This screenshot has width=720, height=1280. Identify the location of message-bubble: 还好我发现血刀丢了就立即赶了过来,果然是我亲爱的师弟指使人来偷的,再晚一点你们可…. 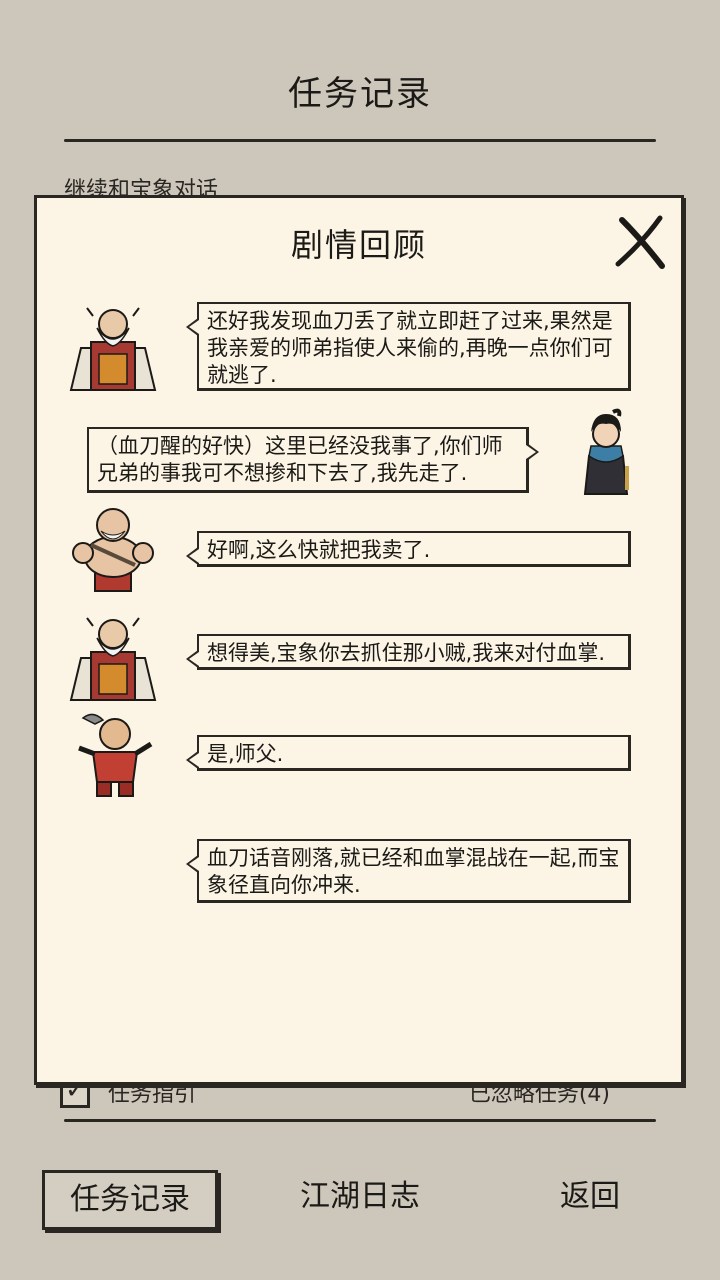
(408, 346).